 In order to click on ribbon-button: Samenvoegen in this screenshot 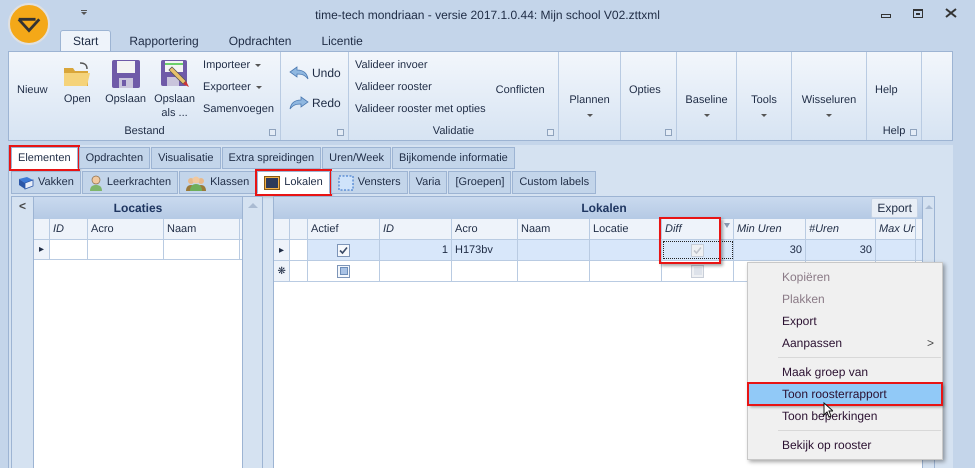, I will do `click(238, 109)`.